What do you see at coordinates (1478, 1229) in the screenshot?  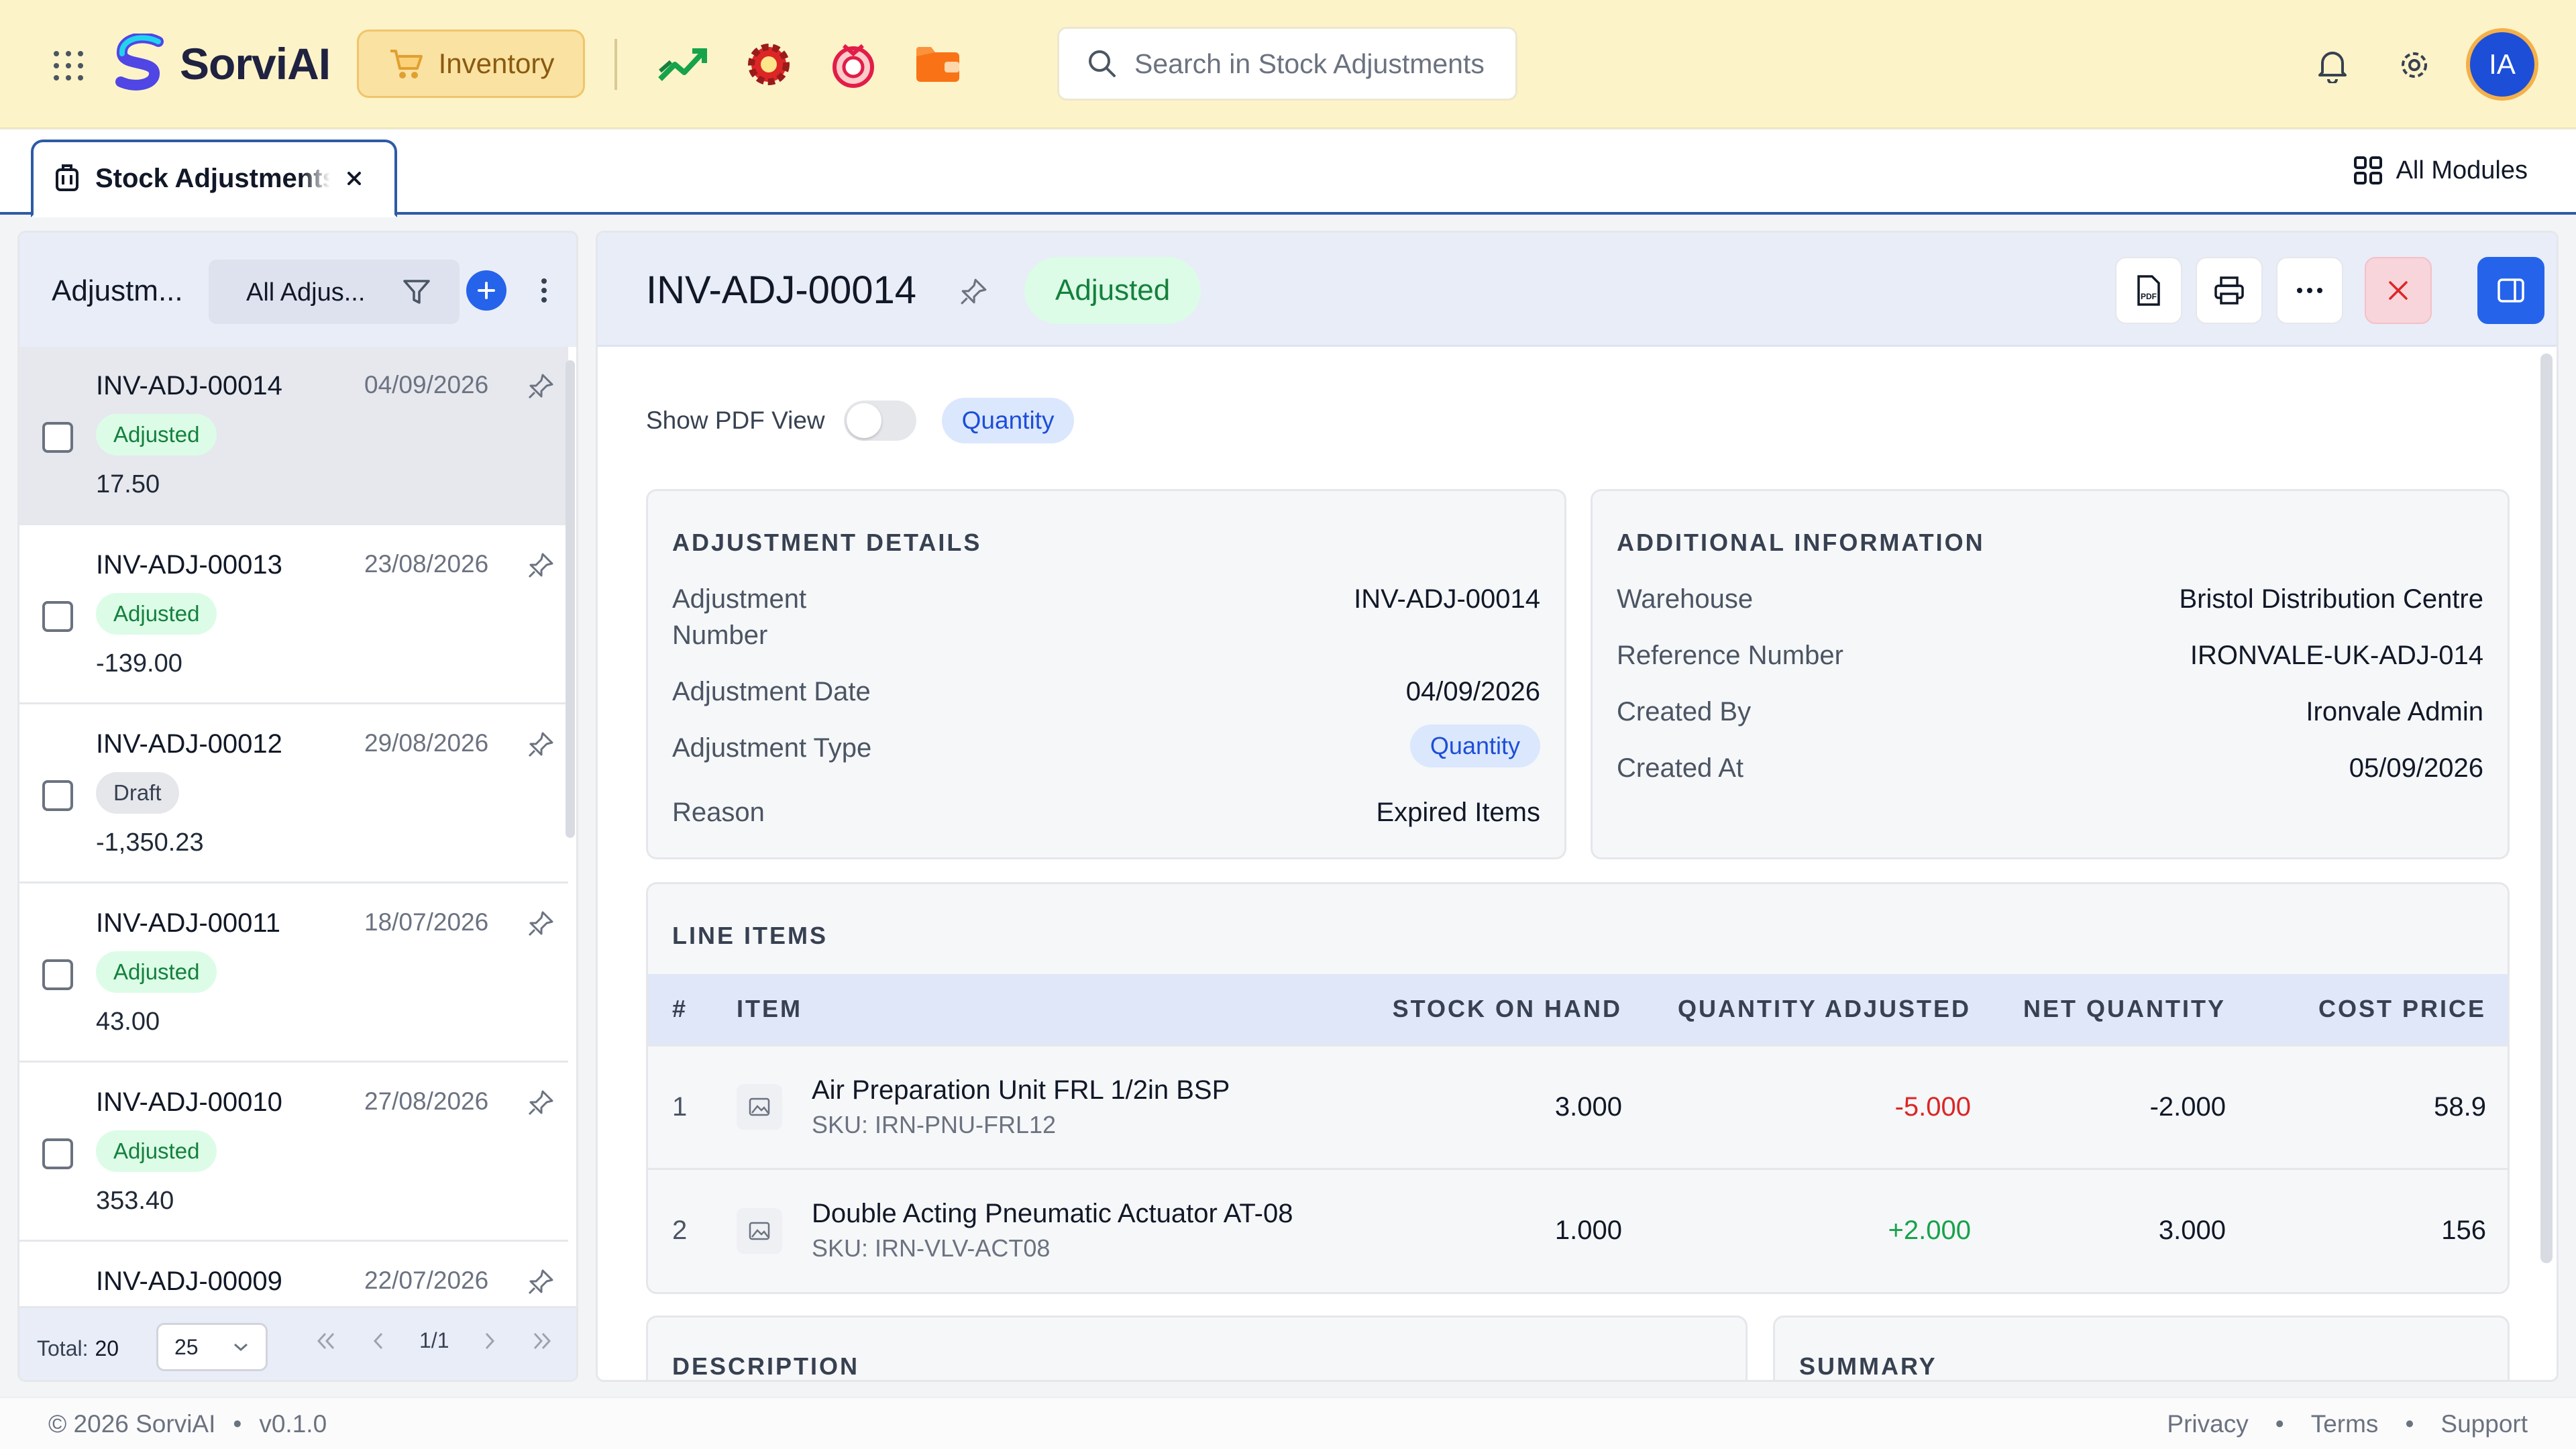 I see `row-stock: 1.000` at bounding box center [1478, 1229].